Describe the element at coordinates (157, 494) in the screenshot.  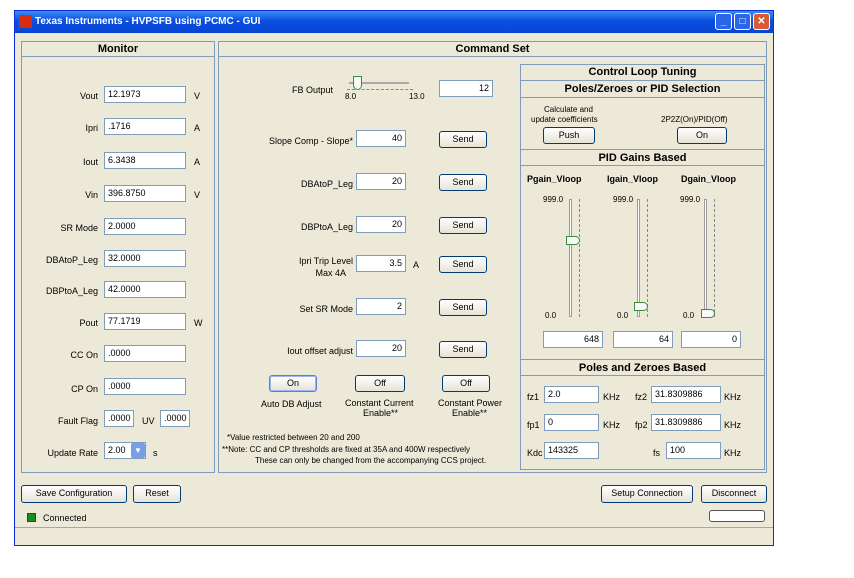
I see `reset-button: Reset` at that location.